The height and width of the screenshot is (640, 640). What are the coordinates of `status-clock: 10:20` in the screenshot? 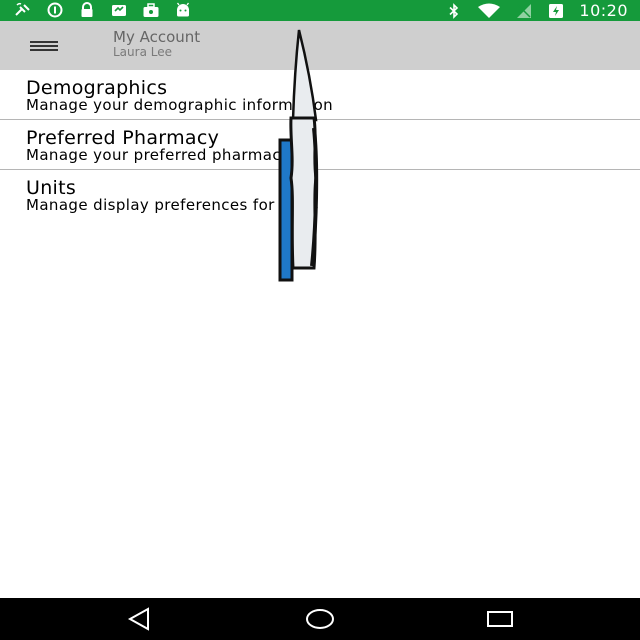 It's located at (603, 10).